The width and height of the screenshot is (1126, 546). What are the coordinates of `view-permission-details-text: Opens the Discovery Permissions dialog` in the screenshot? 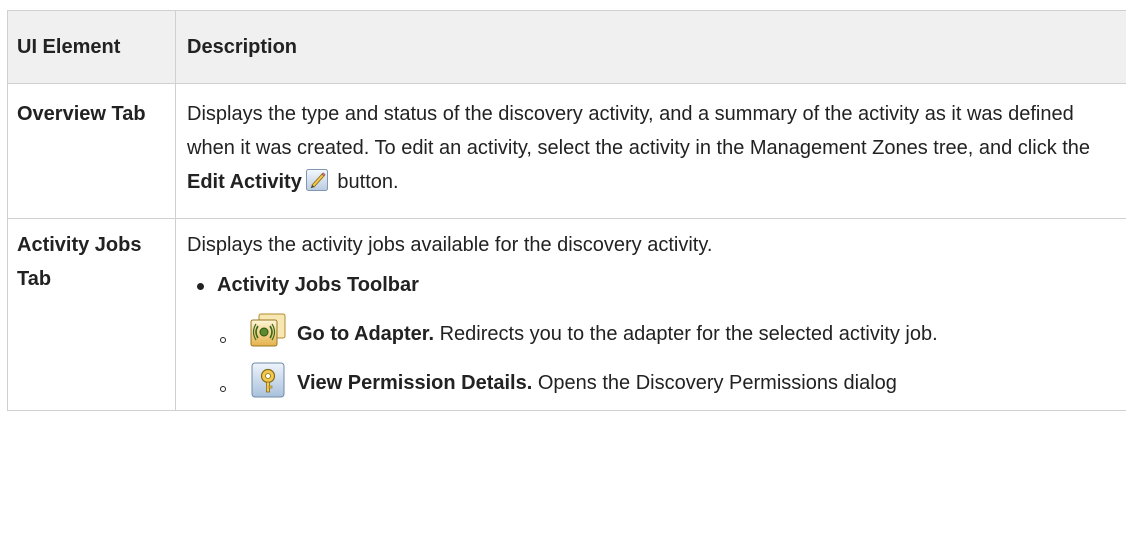 It's located at (714, 383).